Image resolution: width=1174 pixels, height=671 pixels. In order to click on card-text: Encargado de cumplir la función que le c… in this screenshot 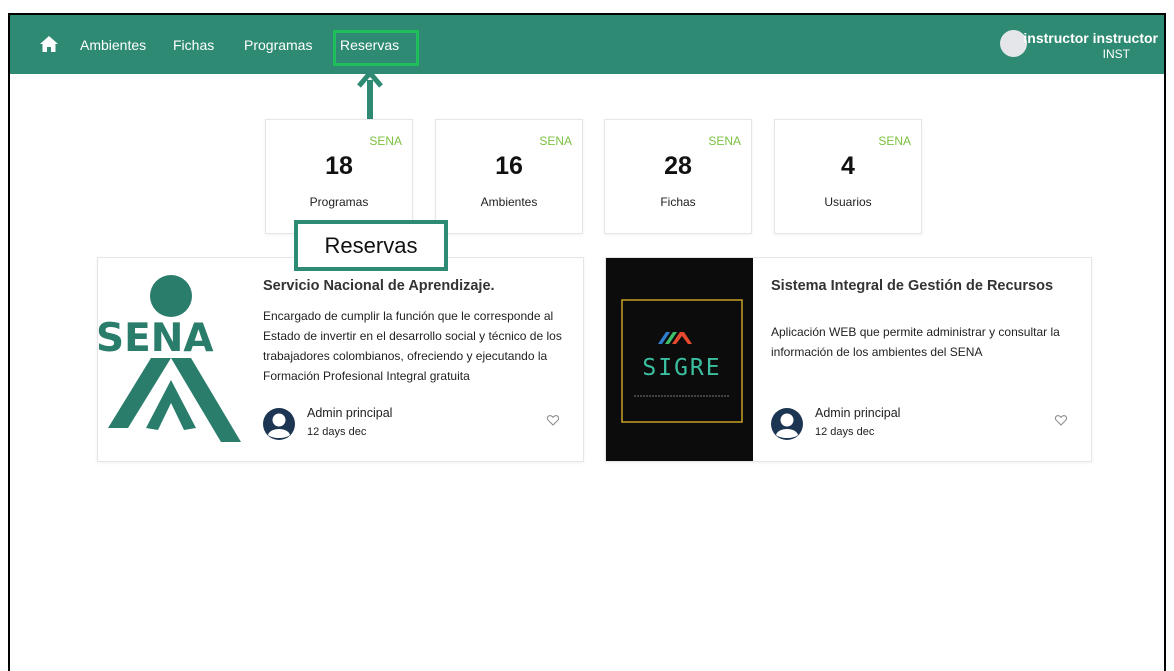, I will do `click(412, 346)`.